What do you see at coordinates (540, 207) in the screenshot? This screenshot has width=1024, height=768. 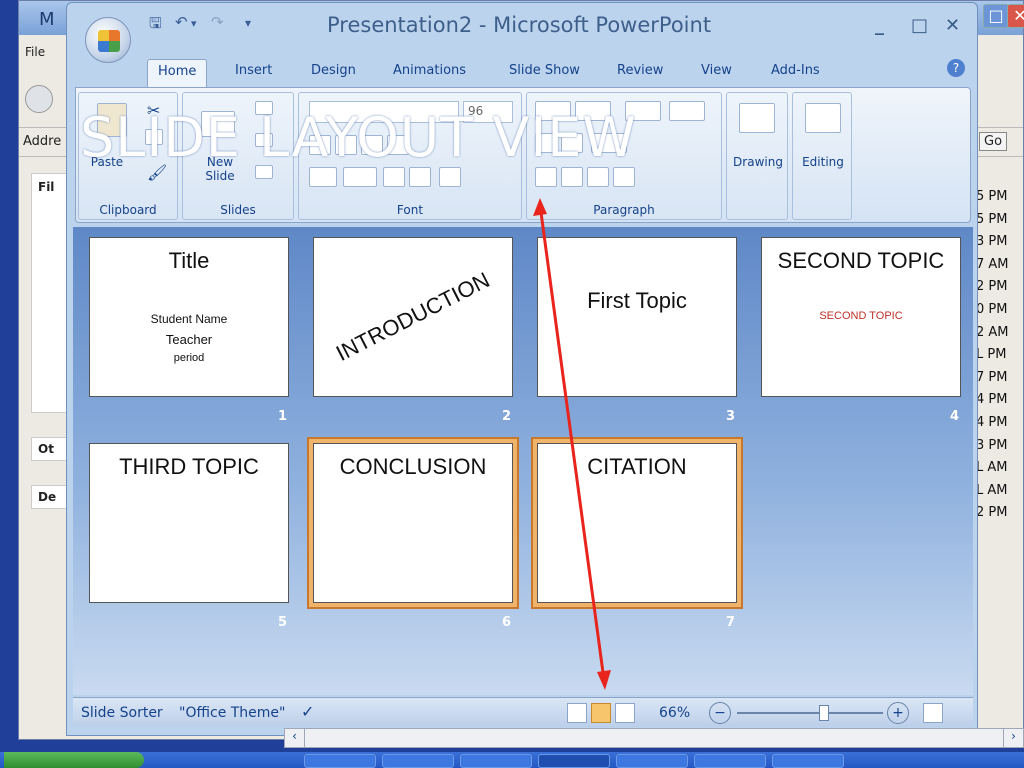 I see `arrow-head-top` at bounding box center [540, 207].